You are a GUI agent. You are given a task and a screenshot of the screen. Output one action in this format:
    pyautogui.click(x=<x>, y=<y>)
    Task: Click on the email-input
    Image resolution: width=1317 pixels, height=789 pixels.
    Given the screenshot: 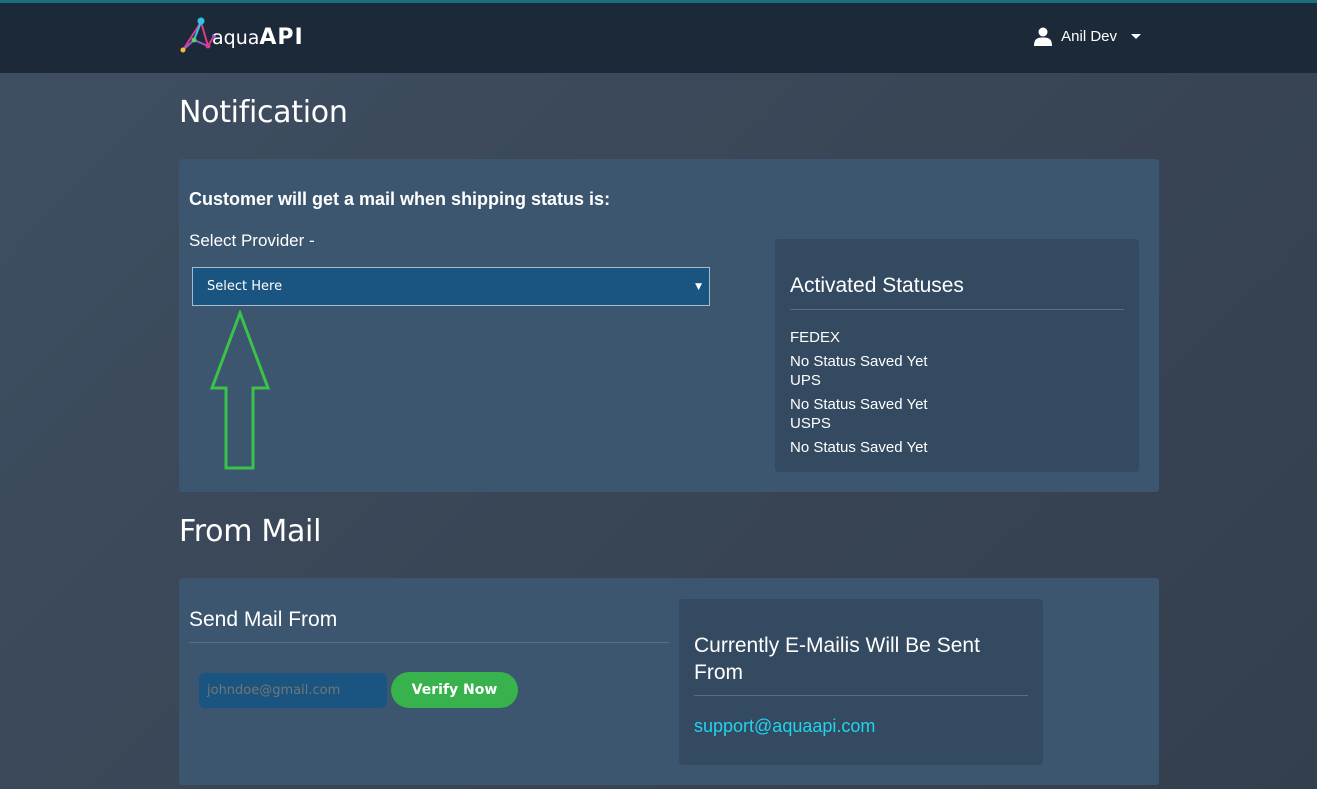 What is the action you would take?
    pyautogui.click(x=293, y=690)
    